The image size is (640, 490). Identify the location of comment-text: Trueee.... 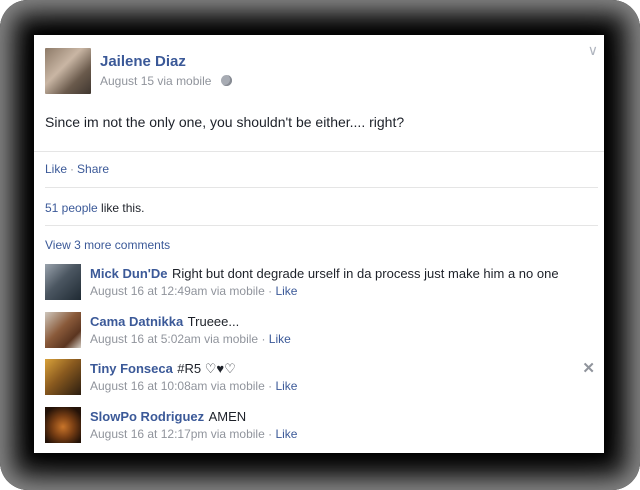
(213, 321).